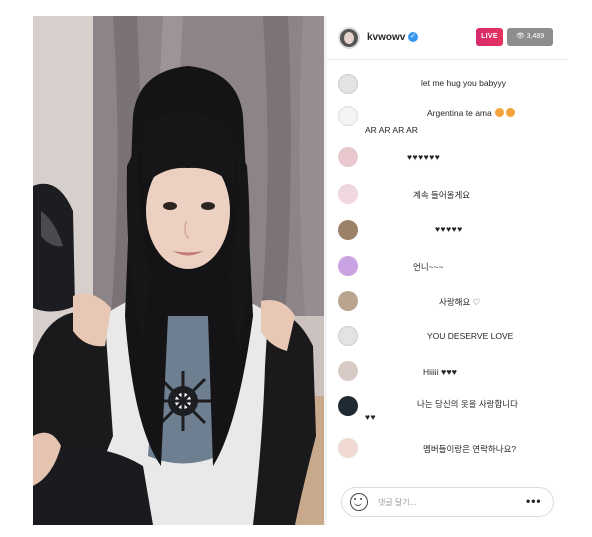 This screenshot has width=592, height=537. I want to click on comment-text: YOU DESERVE LOVE, so click(470, 336).